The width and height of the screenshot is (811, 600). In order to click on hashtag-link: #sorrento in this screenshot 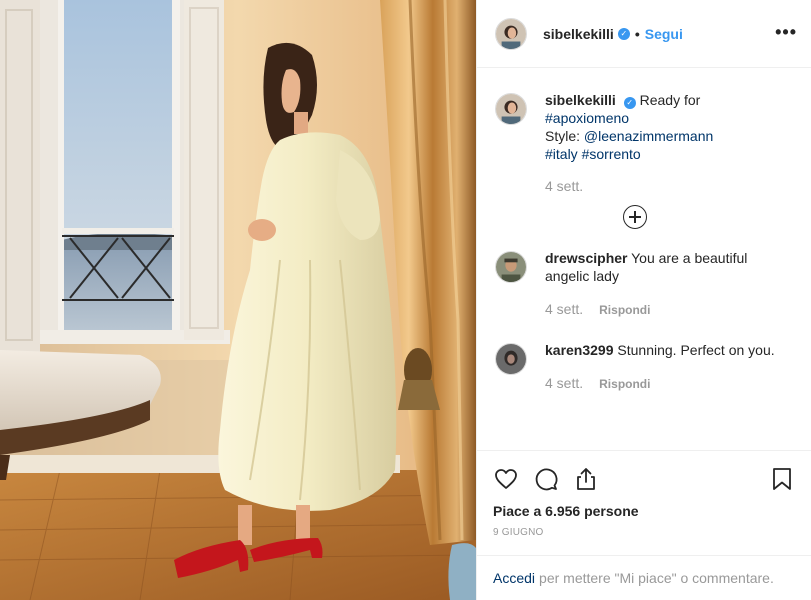, I will do `click(611, 154)`.